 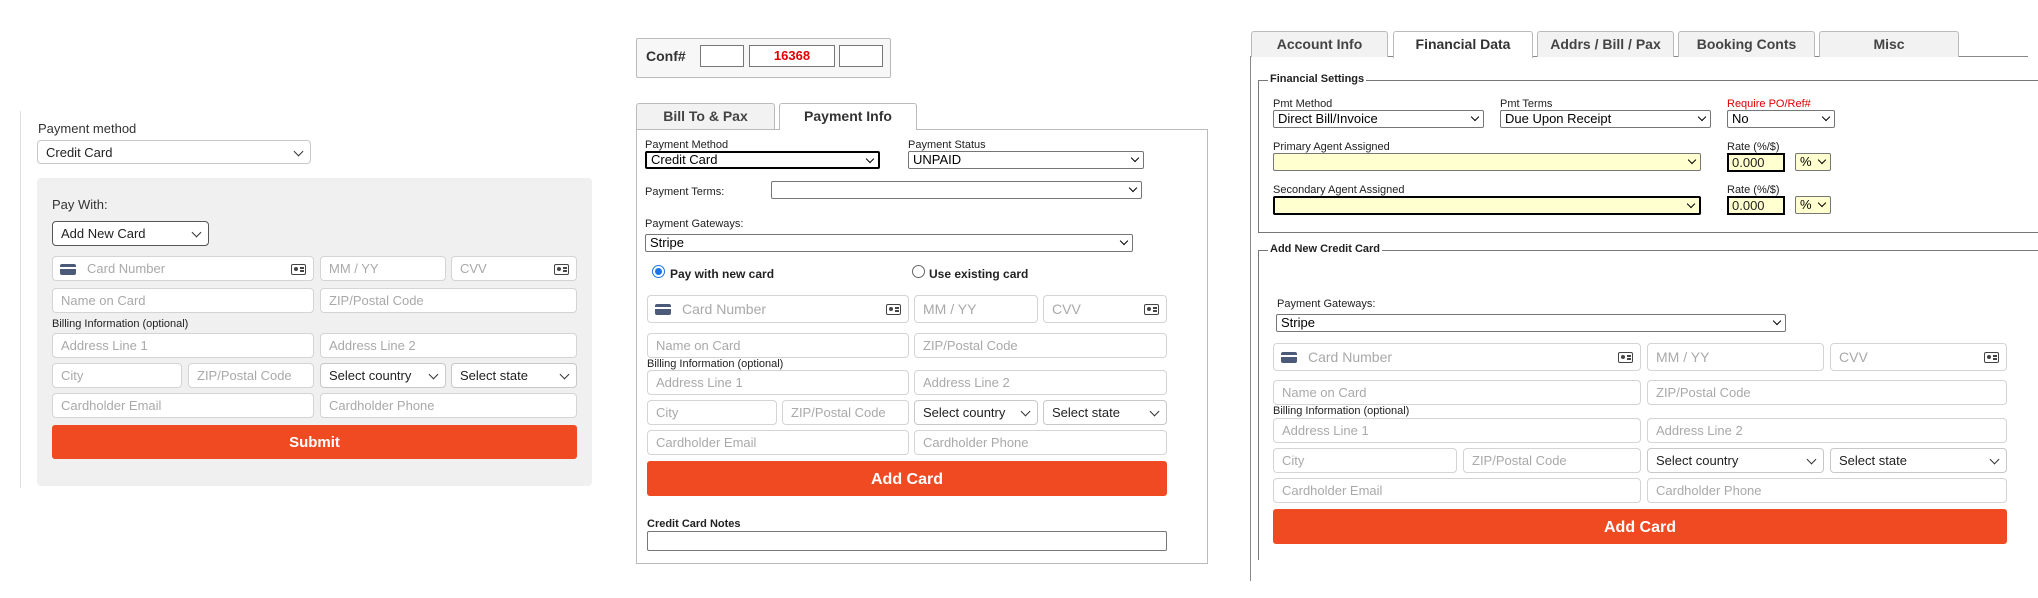 I want to click on p3-zip2-input: ZIP/Postal Code, so click(x=1552, y=460).